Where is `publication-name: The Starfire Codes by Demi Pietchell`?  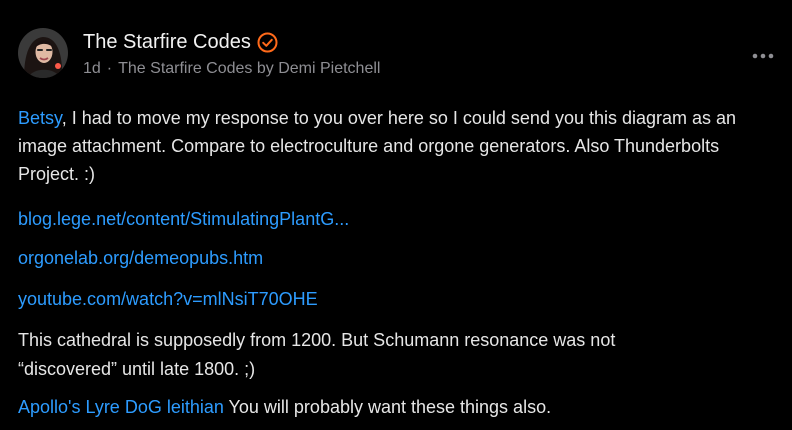 publication-name: The Starfire Codes by Demi Pietchell is located at coordinates (249, 68).